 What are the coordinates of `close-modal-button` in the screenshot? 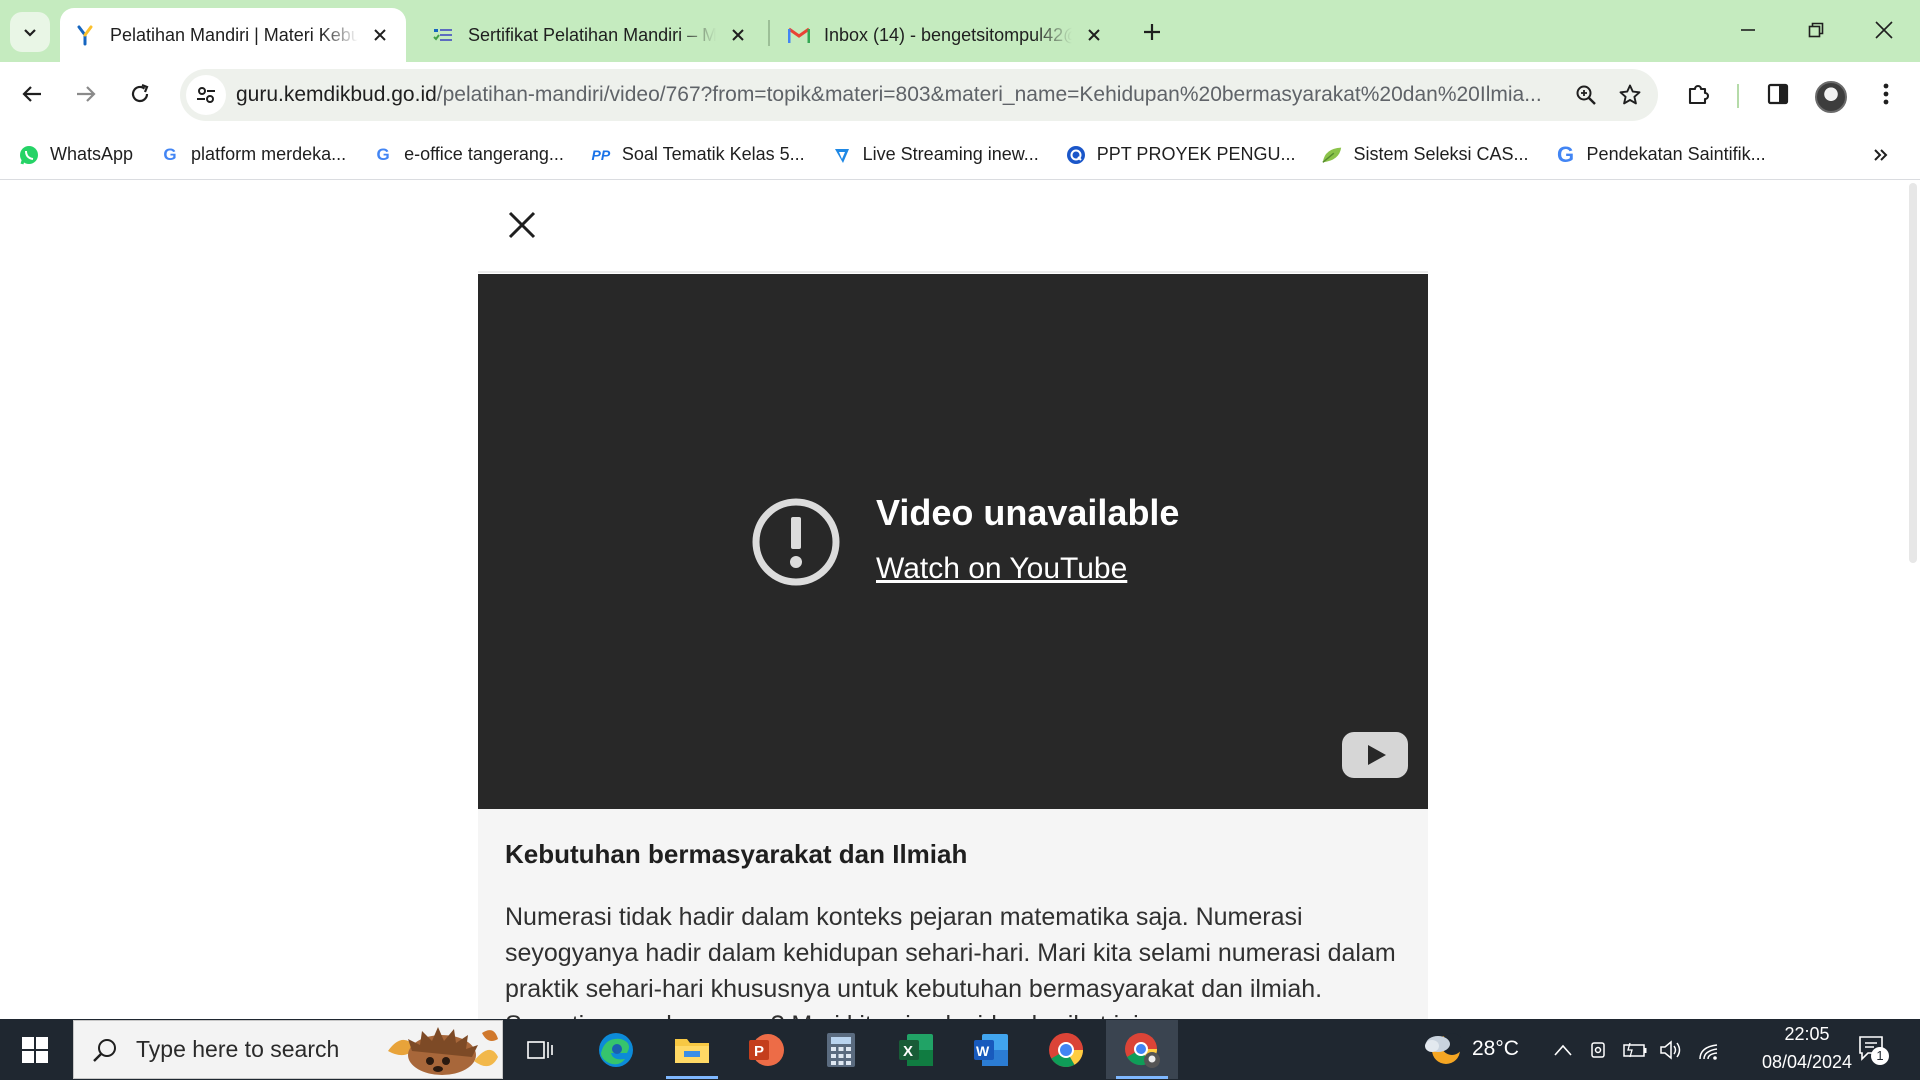 It's located at (522, 225).